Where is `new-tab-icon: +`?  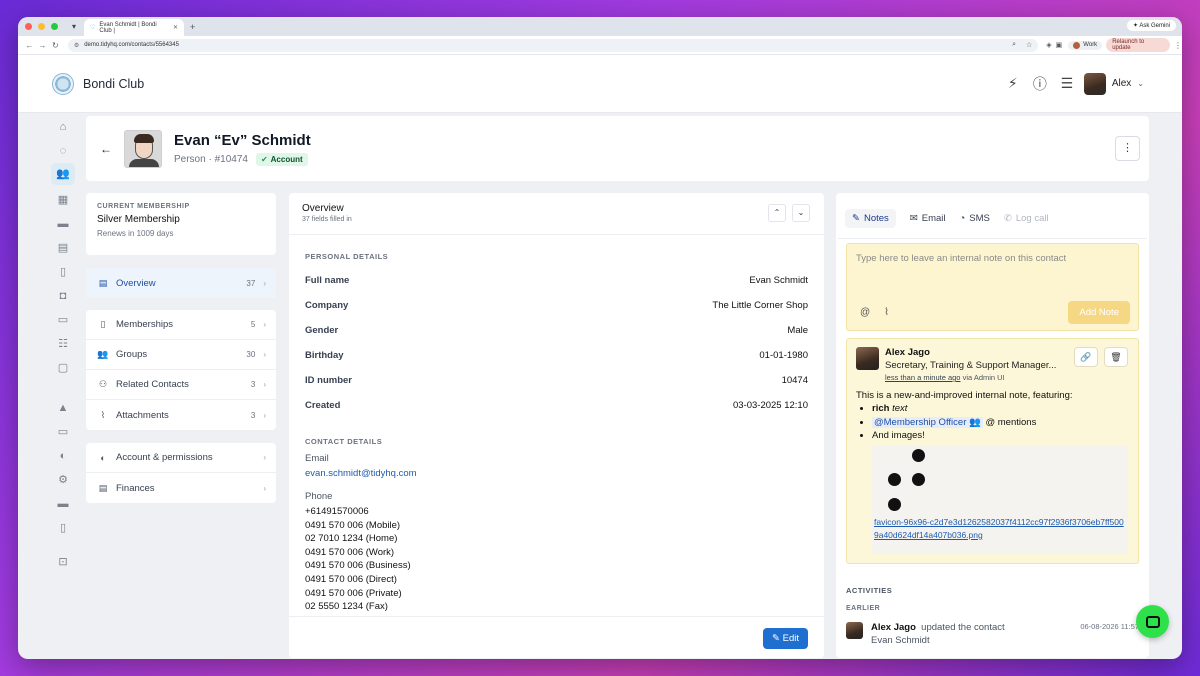 new-tab-icon: + is located at coordinates (192, 27).